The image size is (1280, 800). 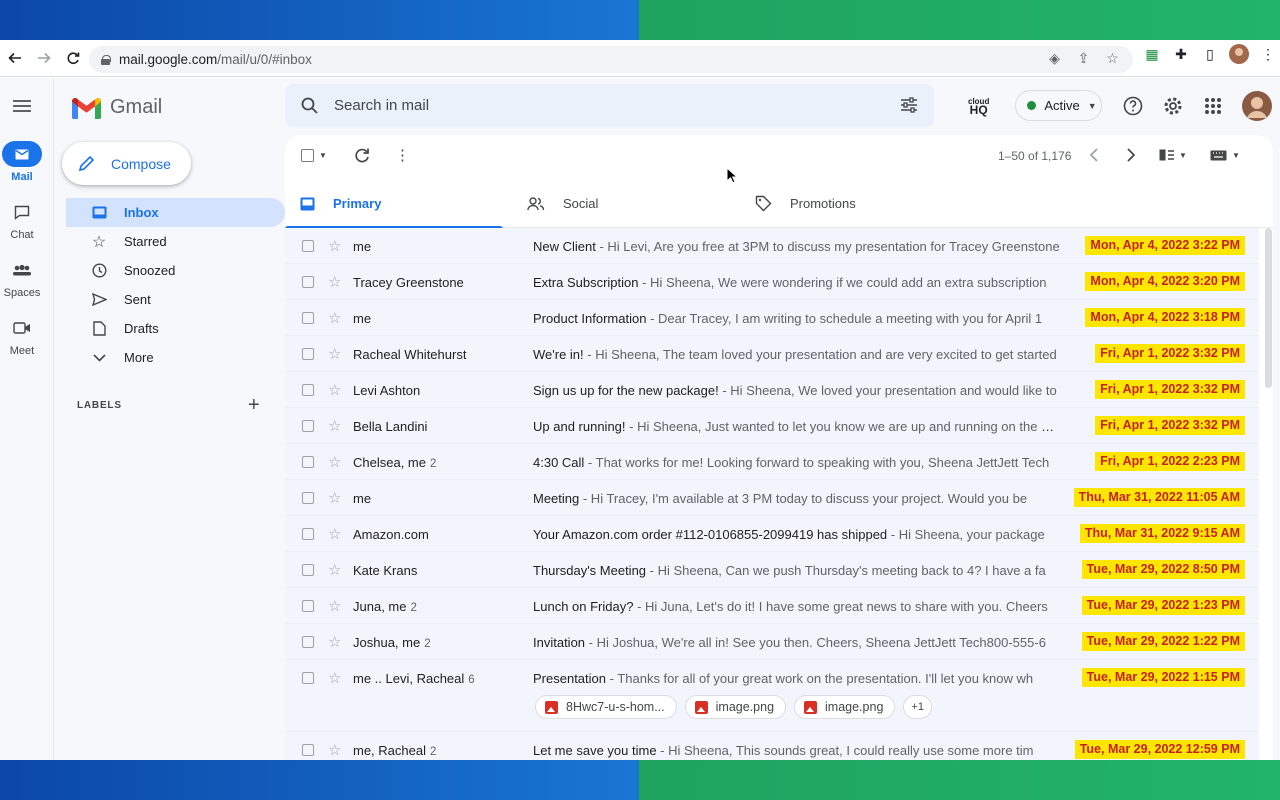 What do you see at coordinates (175, 328) in the screenshot?
I see `nav-item-drafts: Drafts` at bounding box center [175, 328].